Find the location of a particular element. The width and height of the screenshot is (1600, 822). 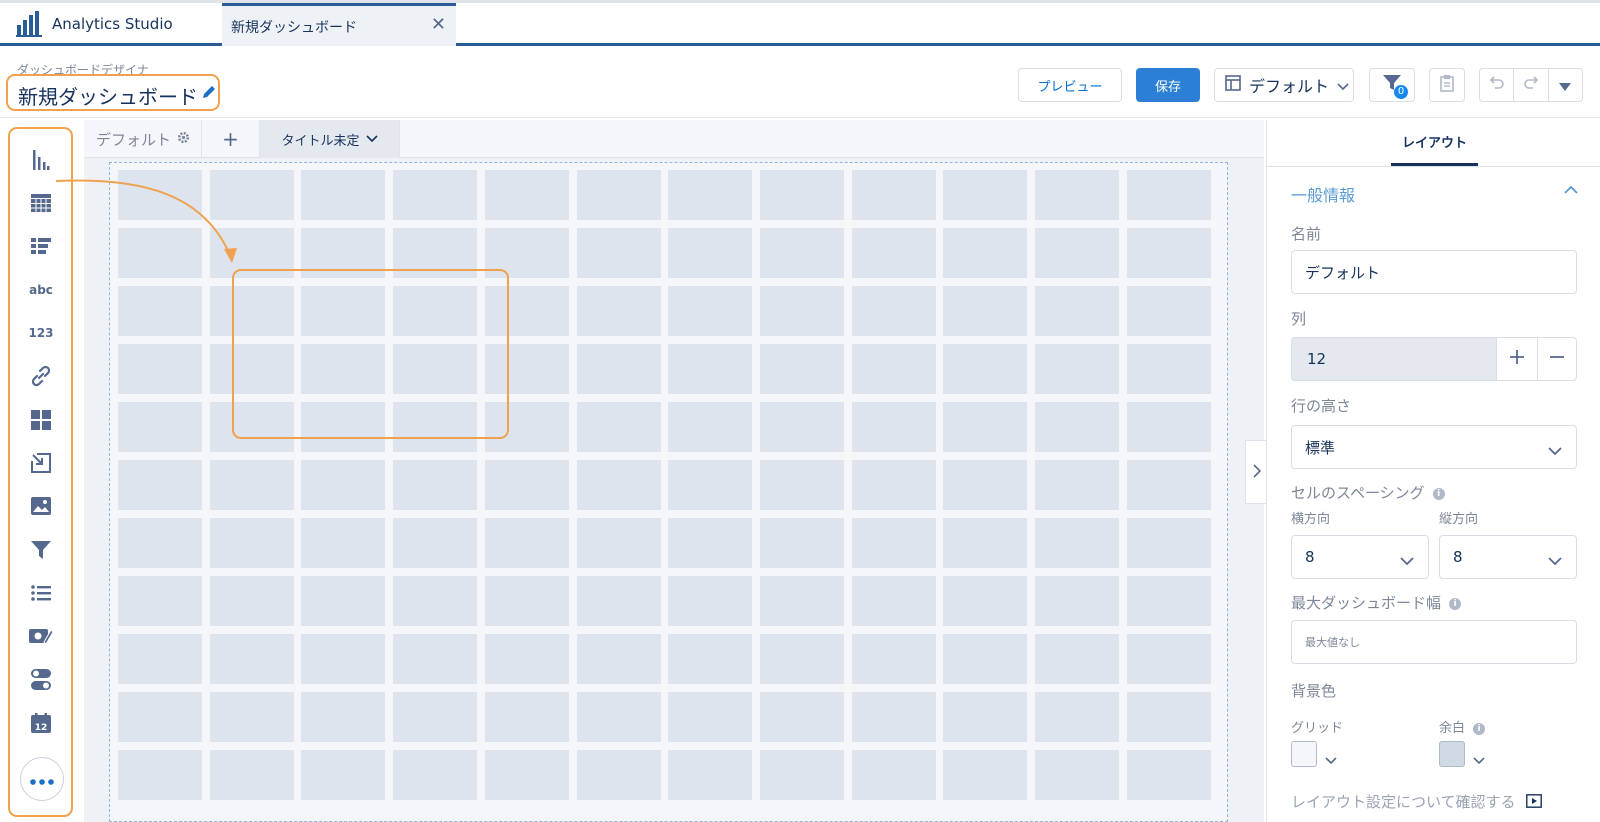

calendar-widget-icon: 12 is located at coordinates (41, 723).